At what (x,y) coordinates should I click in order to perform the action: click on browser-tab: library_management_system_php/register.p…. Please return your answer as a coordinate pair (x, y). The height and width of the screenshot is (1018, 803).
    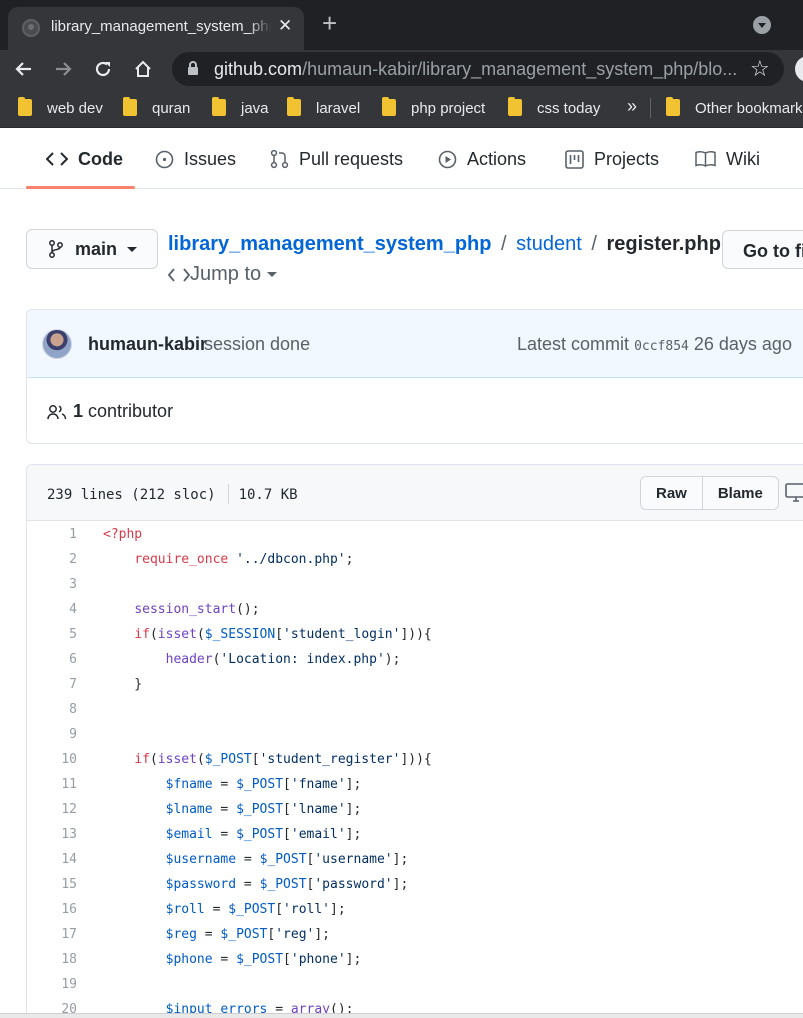
    Looking at the image, I should click on (156, 28).